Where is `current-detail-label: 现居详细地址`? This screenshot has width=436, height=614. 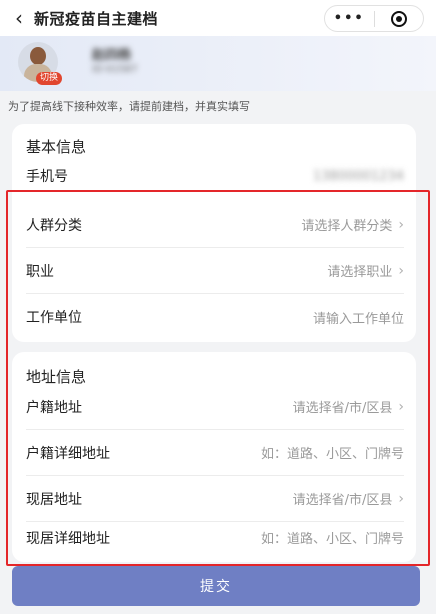
current-detail-label: 现居详细地址 is located at coordinates (68, 539).